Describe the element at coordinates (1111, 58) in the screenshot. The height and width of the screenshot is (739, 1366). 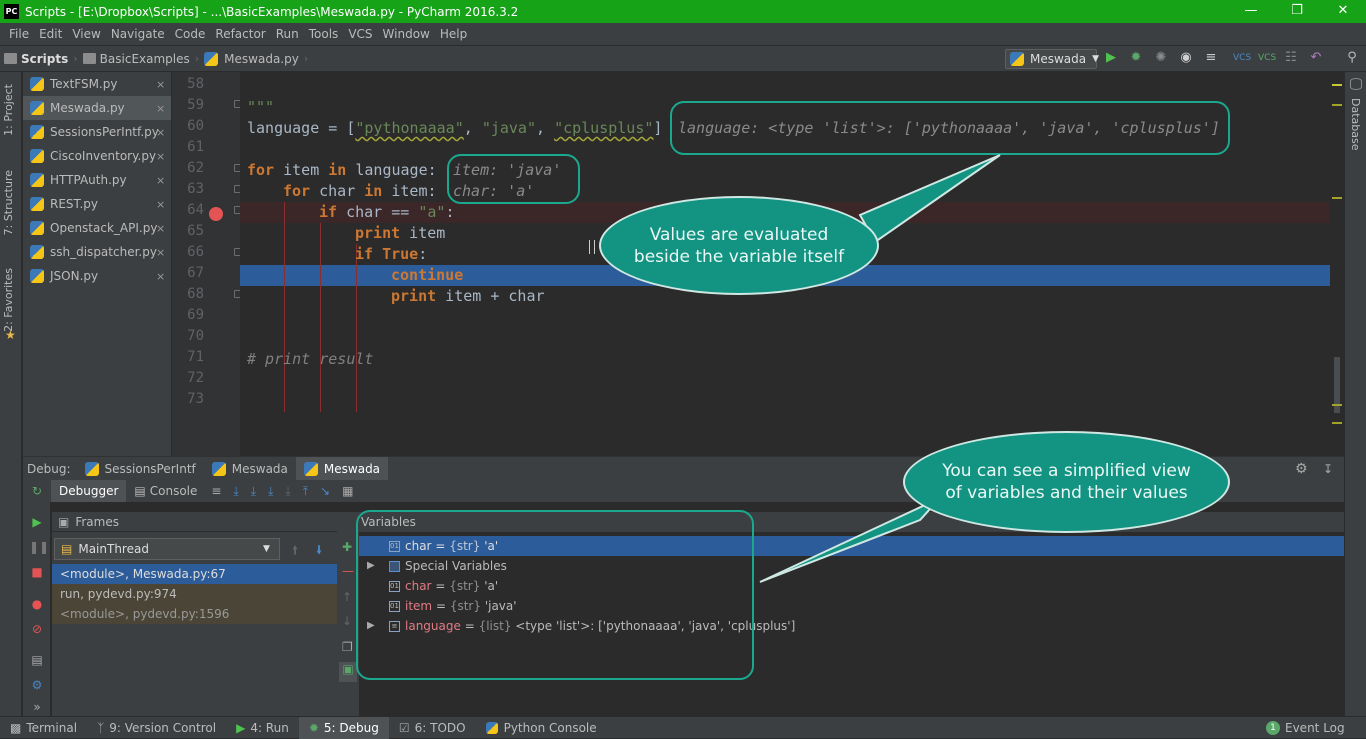
I see `run-icon: ▶` at that location.